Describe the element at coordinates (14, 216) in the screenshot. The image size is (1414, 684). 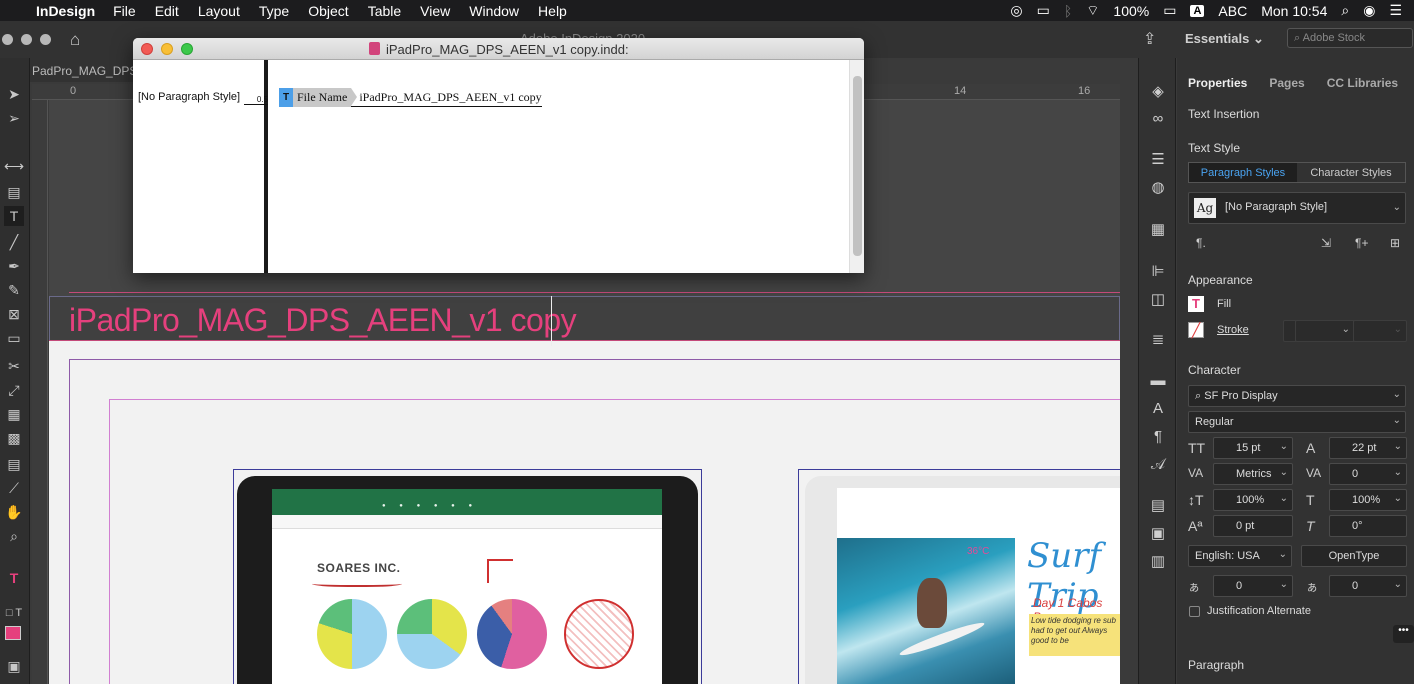
I see `type-tool-icon: T` at that location.